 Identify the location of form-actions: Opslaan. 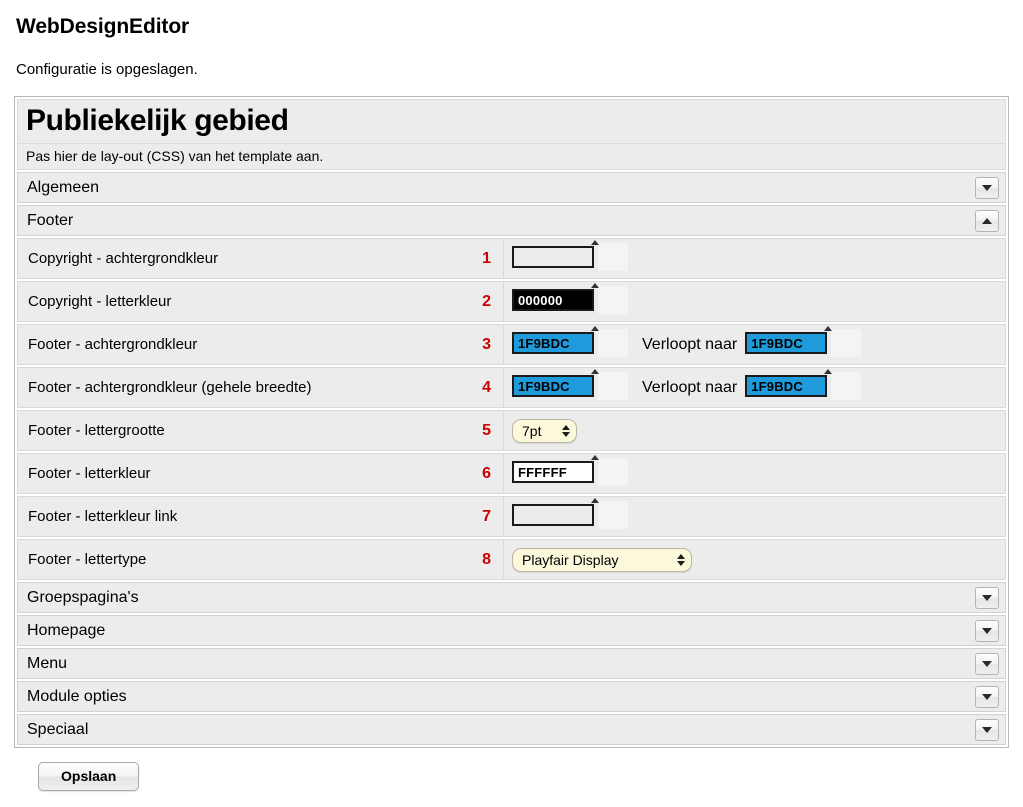
(511, 770).